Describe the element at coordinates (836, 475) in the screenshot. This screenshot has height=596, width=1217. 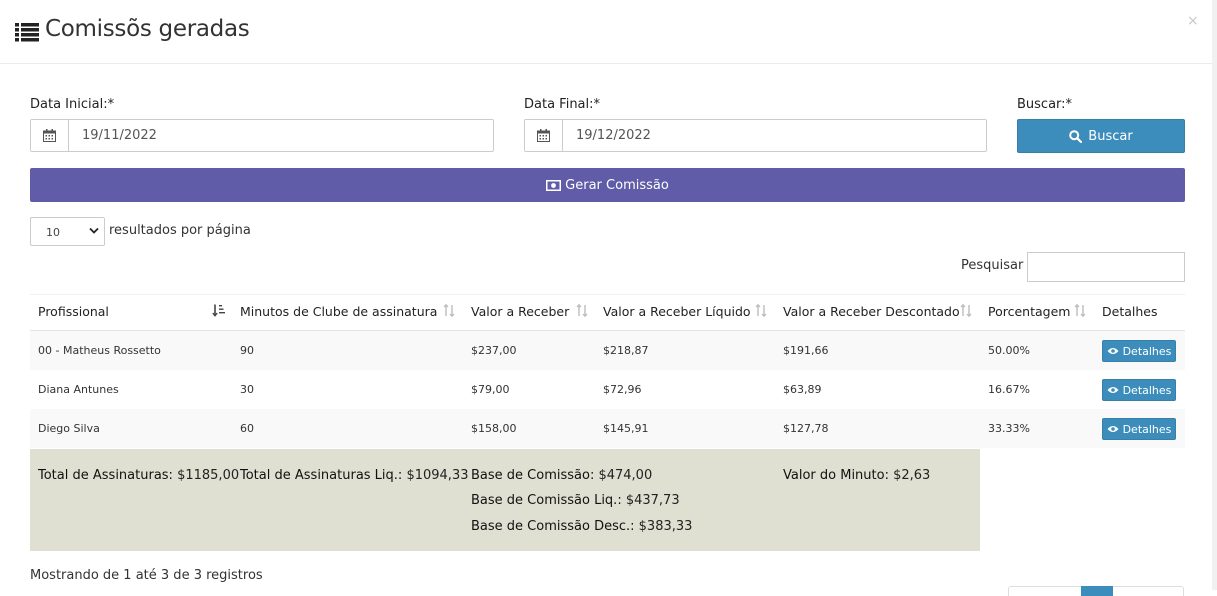
I see `valor-minuto-label: Valor do Minuto:` at that location.